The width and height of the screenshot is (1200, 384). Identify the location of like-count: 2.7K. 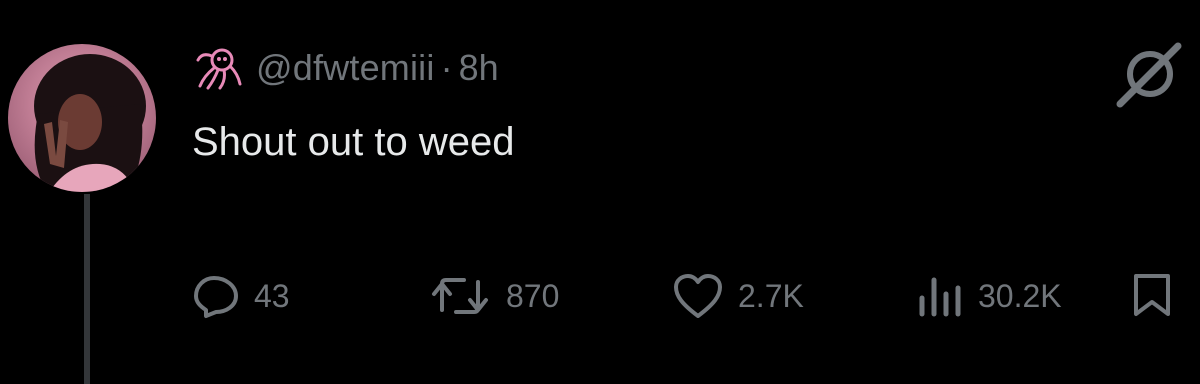
(771, 295).